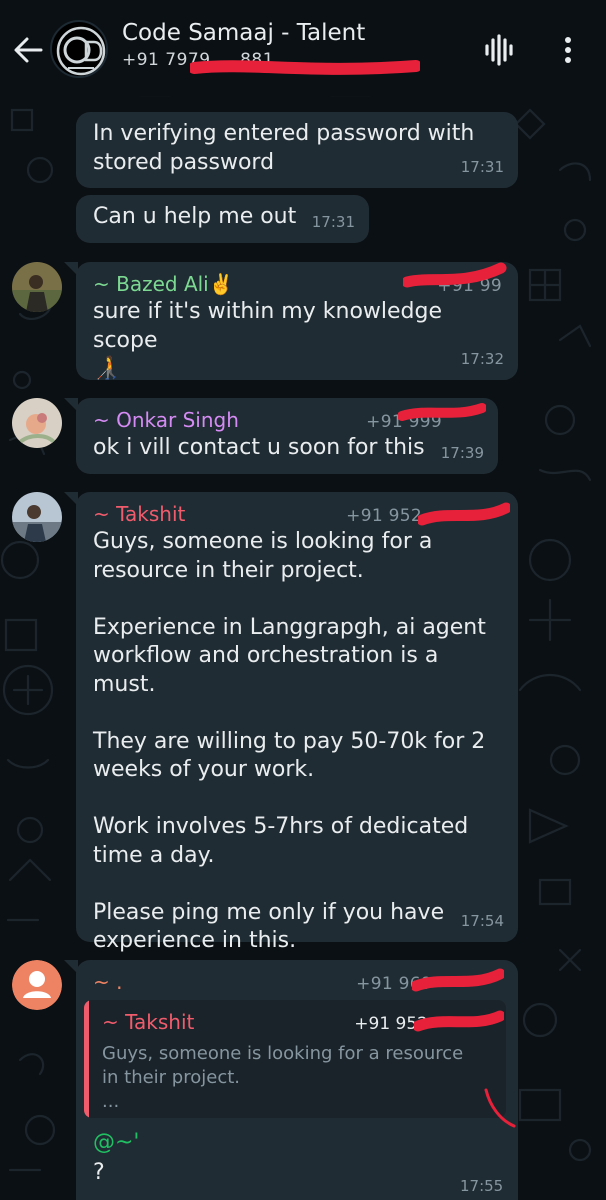 The height and width of the screenshot is (1200, 606). Describe the element at coordinates (297, 284) in the screenshot. I see `sender-row: ~ Bazed Ali✌️ +91 99` at that location.